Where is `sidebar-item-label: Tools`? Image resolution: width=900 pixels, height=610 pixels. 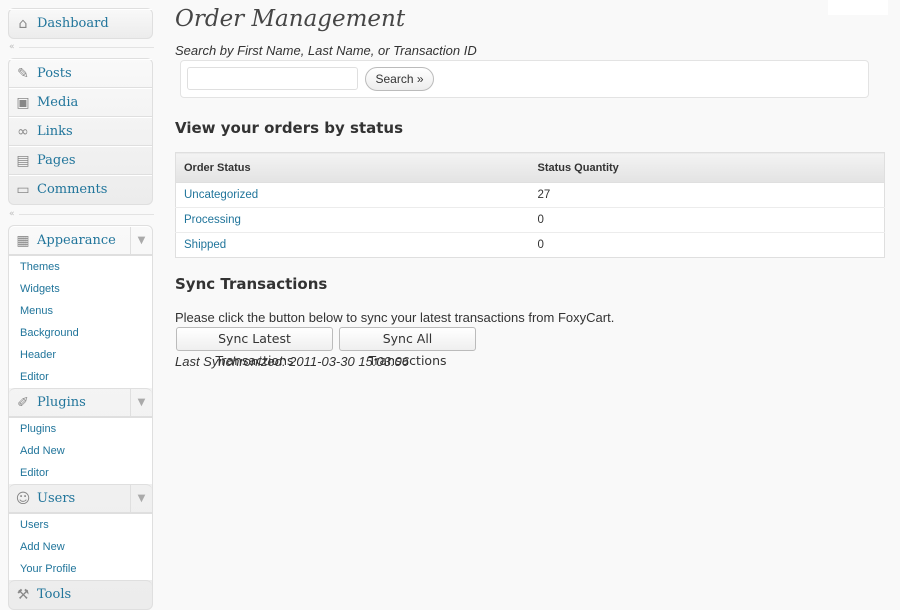
sidebar-item-label: Tools is located at coordinates (54, 594).